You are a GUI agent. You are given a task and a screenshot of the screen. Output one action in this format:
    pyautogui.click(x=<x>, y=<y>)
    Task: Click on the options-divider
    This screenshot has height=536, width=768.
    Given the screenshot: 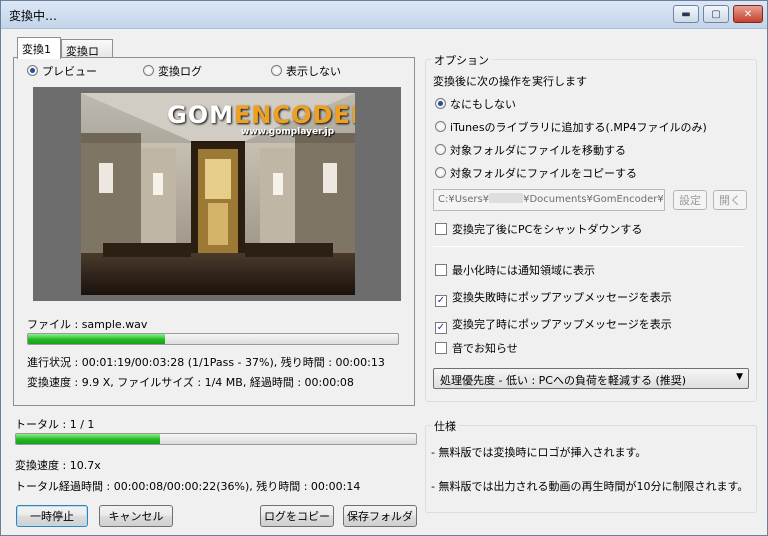 What is the action you would take?
    pyautogui.click(x=588, y=246)
    